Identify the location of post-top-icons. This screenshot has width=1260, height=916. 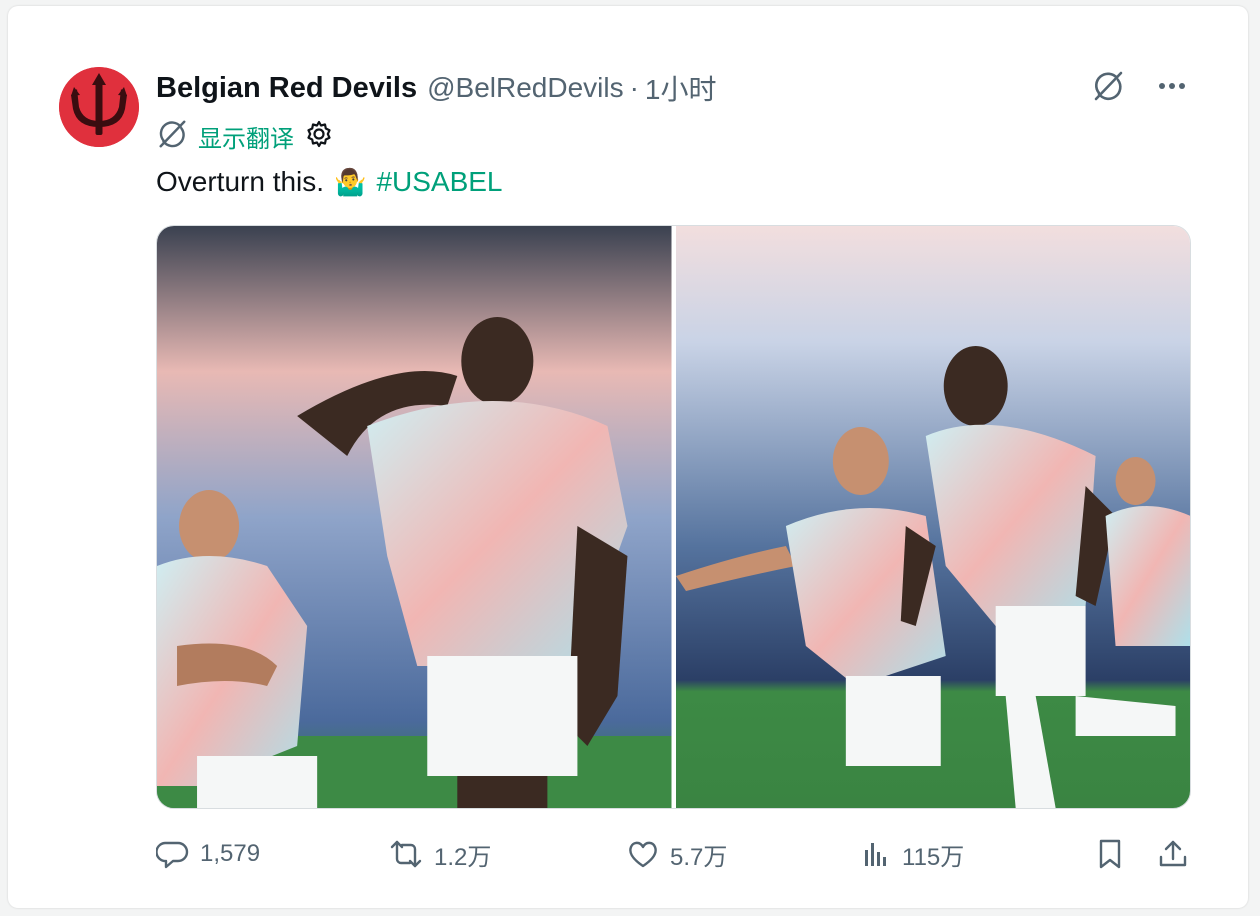
(1140, 86).